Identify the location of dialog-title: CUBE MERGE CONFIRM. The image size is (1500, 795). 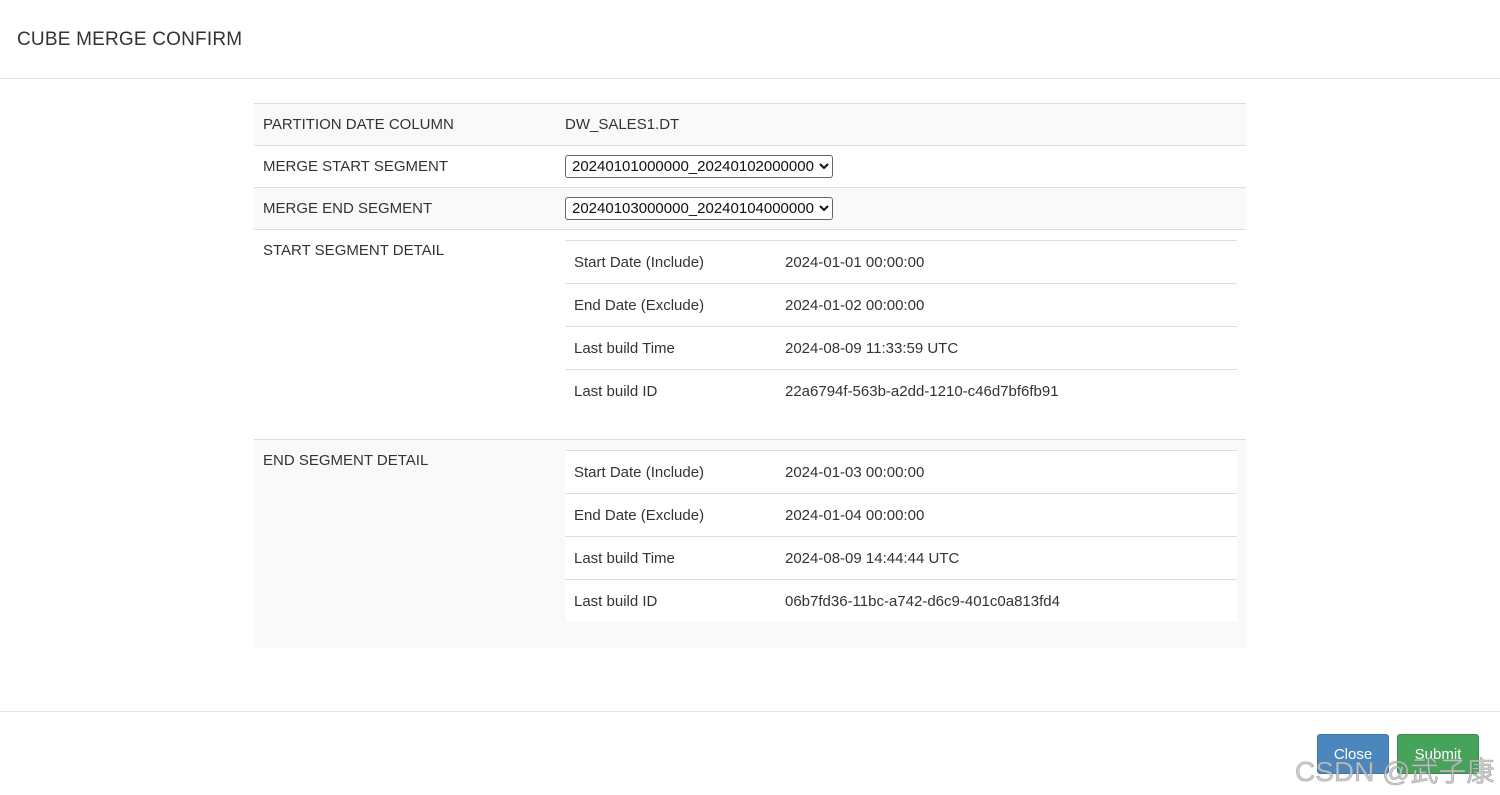
(130, 39).